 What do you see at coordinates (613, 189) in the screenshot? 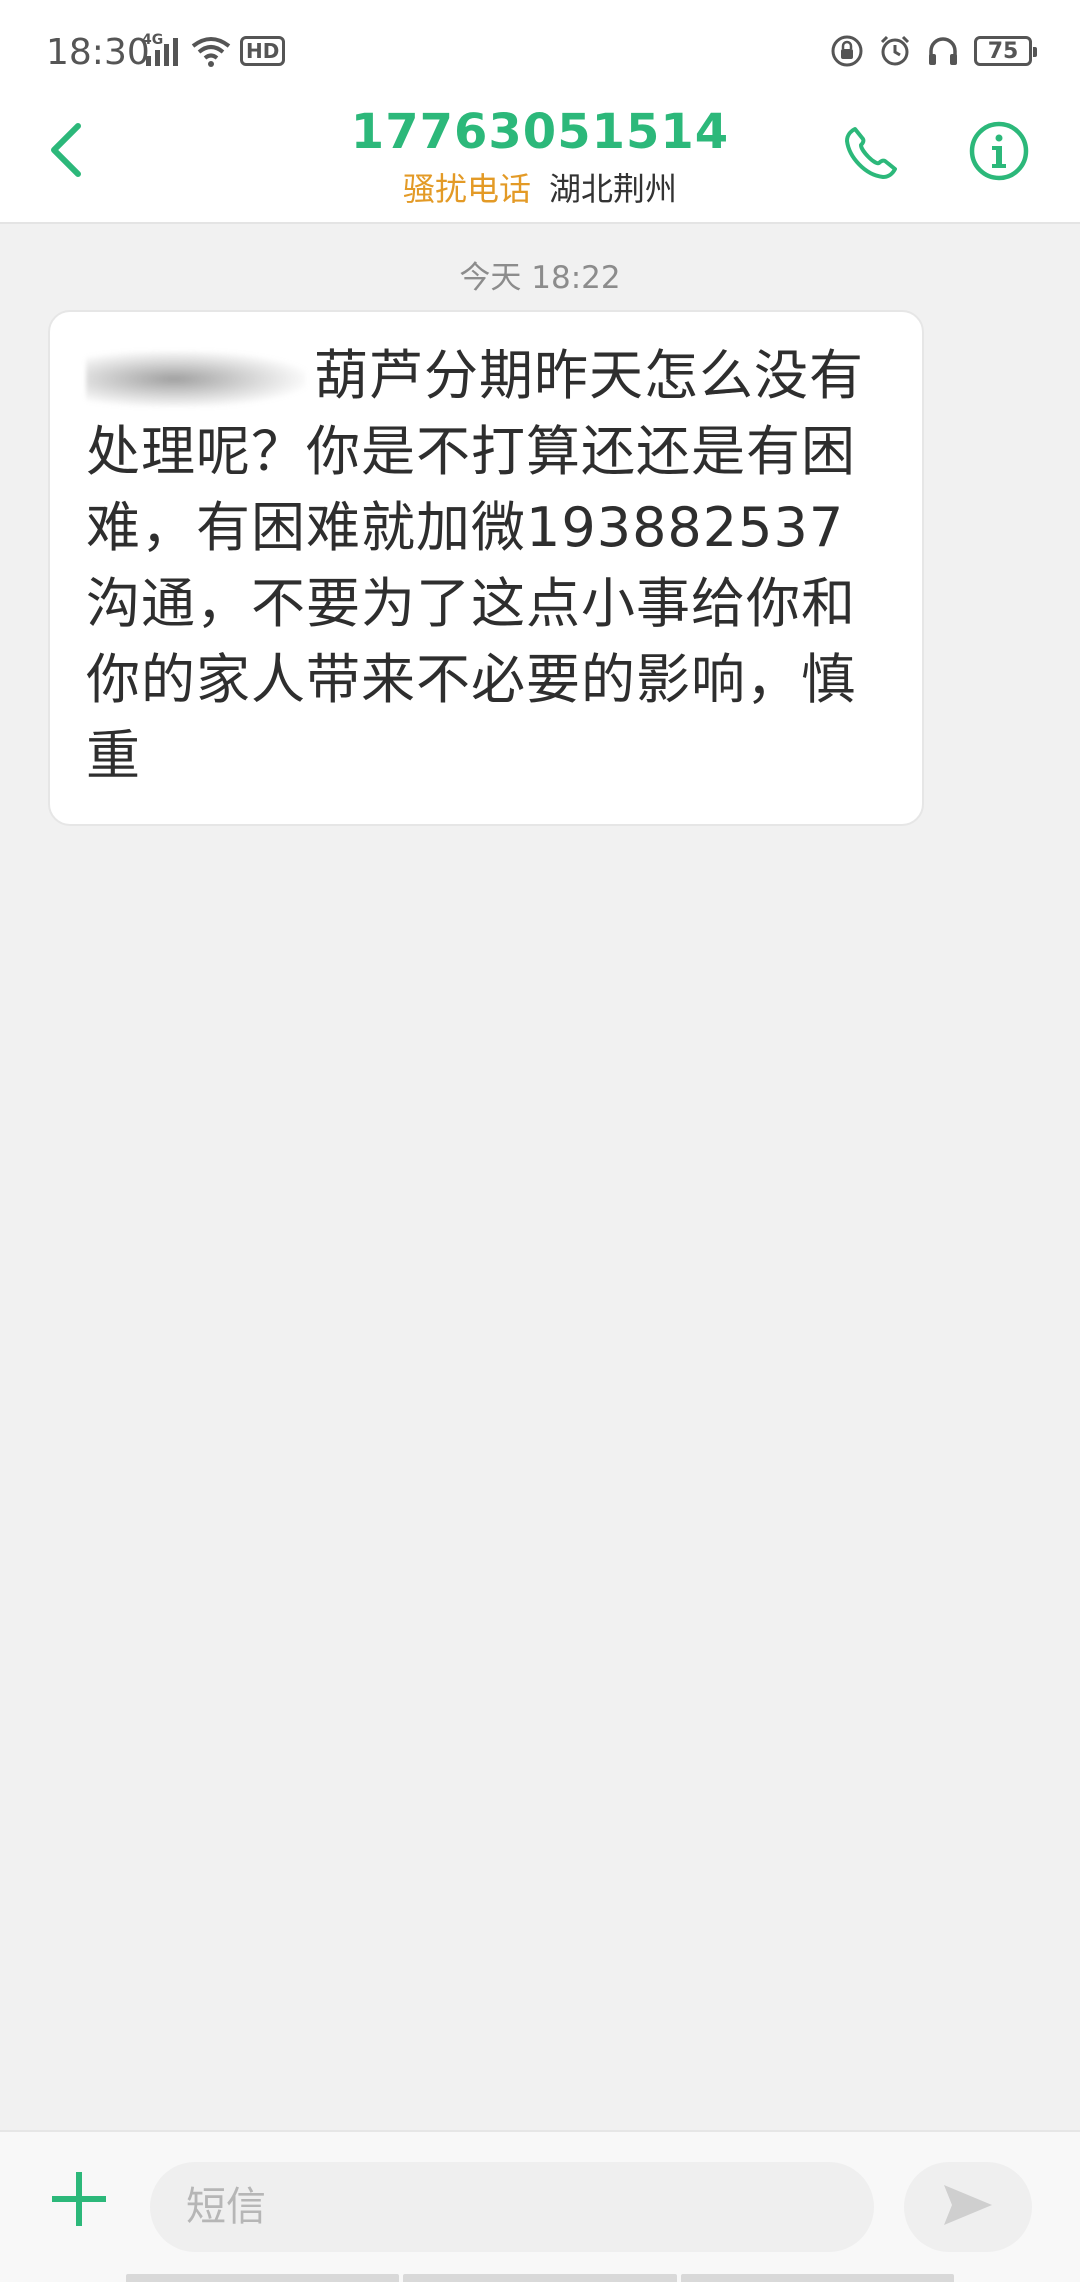
I see `contact-location: 湖北荆州` at bounding box center [613, 189].